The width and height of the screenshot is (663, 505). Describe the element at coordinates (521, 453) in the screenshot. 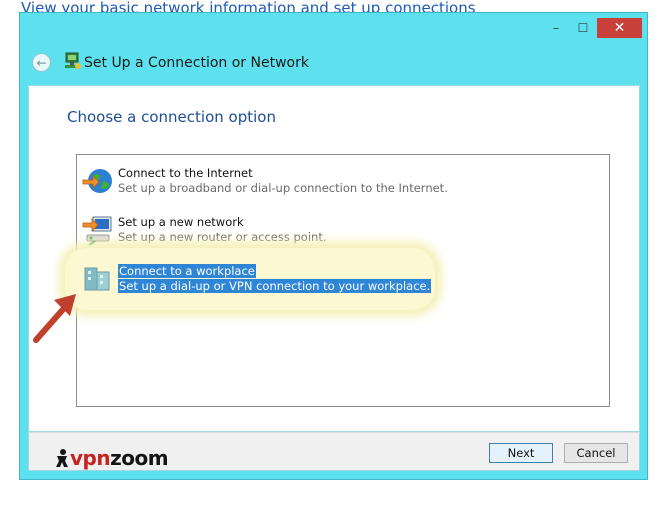

I see `next-button: Next` at that location.